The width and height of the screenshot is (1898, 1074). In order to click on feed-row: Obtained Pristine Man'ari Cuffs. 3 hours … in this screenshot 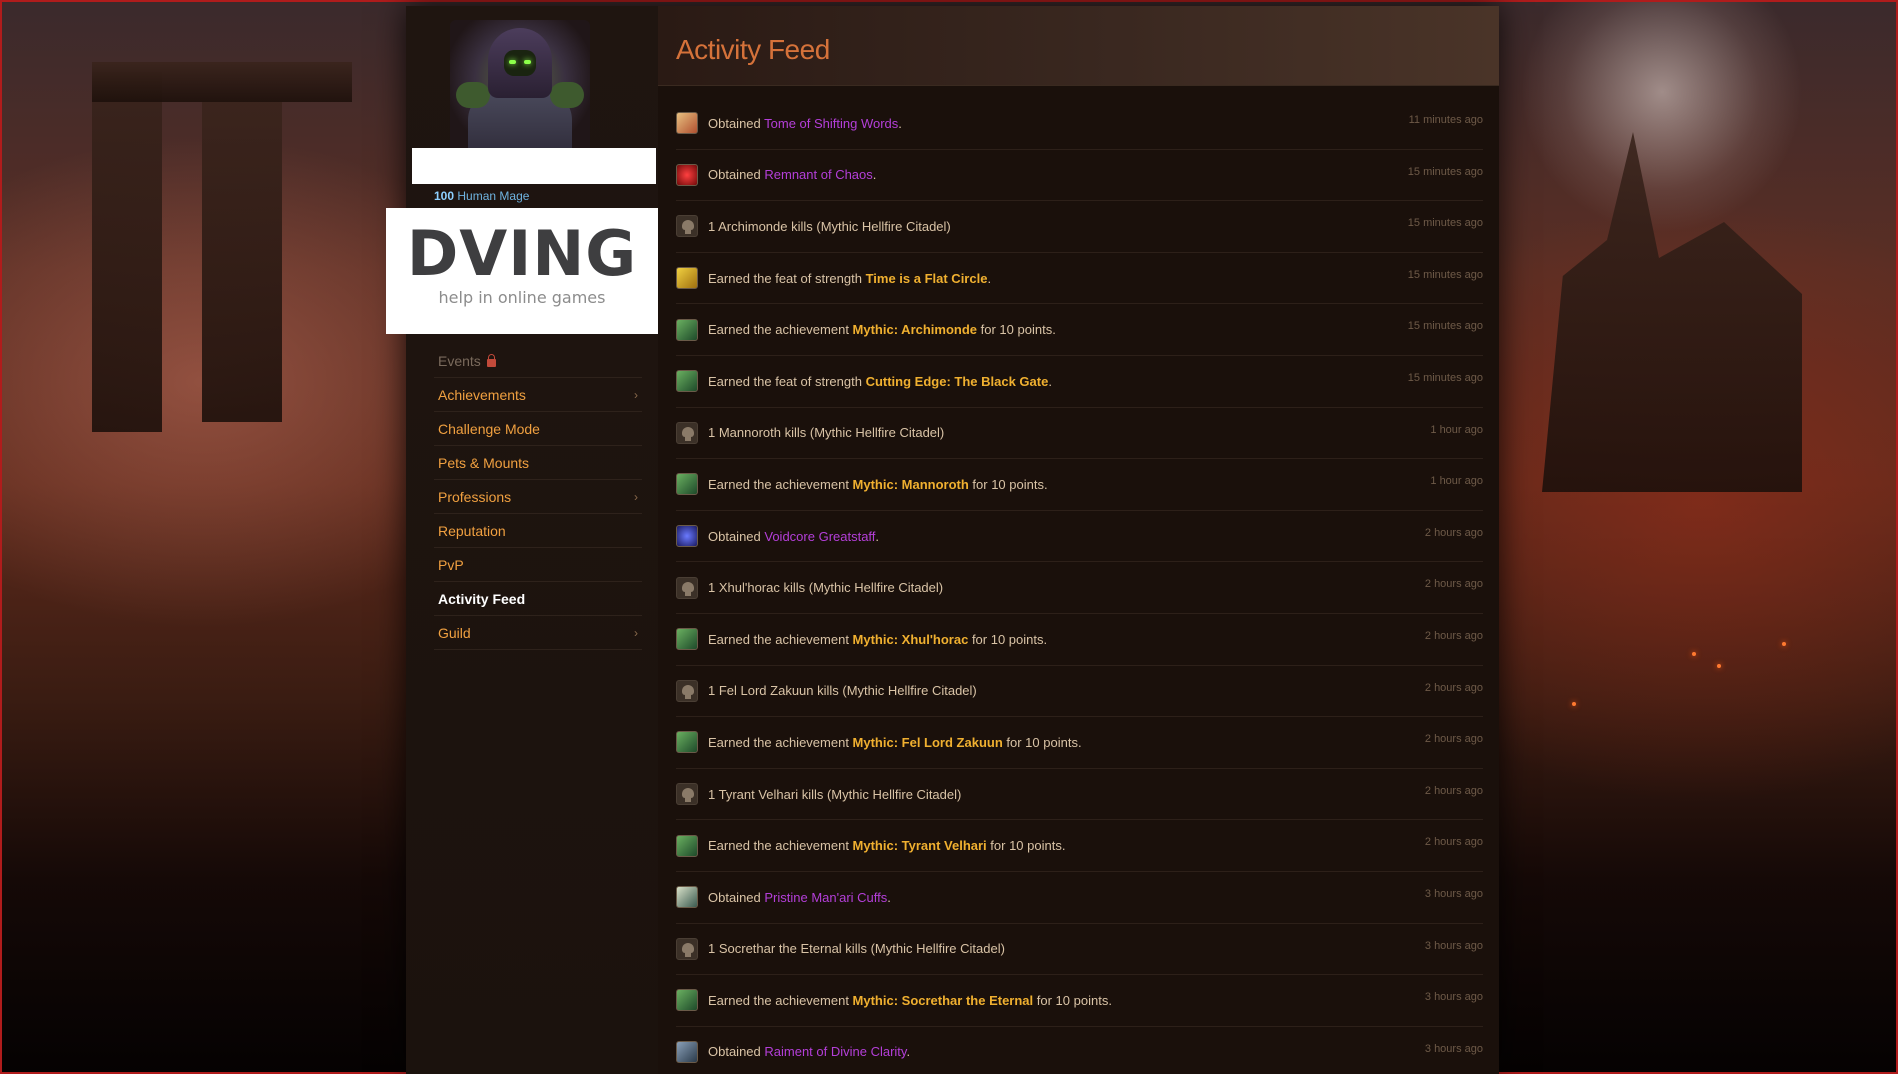, I will do `click(1079, 898)`.